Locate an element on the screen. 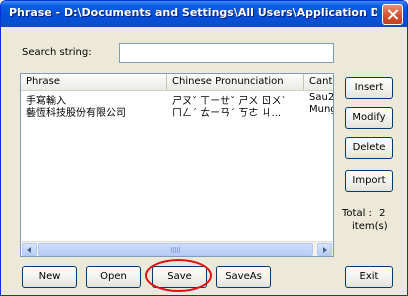 The width and height of the screenshot is (408, 296). scroll-right-icon is located at coordinates (324, 249).